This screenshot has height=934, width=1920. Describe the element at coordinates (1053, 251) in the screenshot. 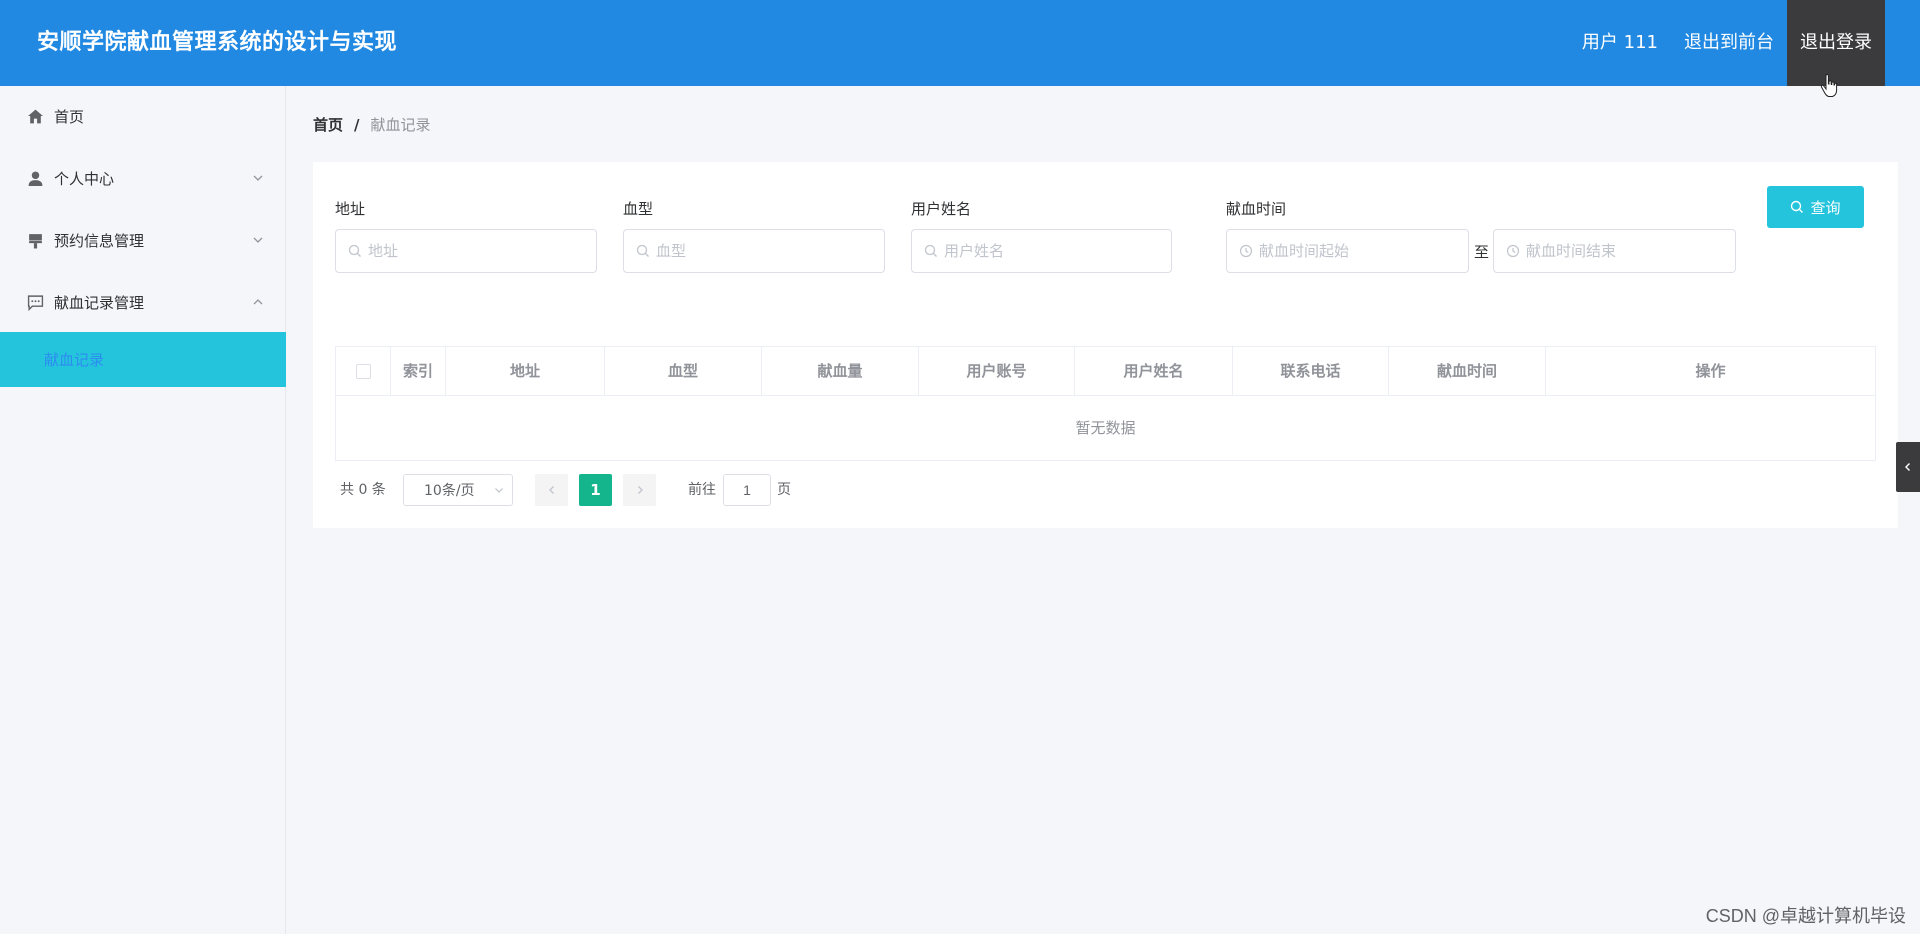

I see `user-name-input` at that location.